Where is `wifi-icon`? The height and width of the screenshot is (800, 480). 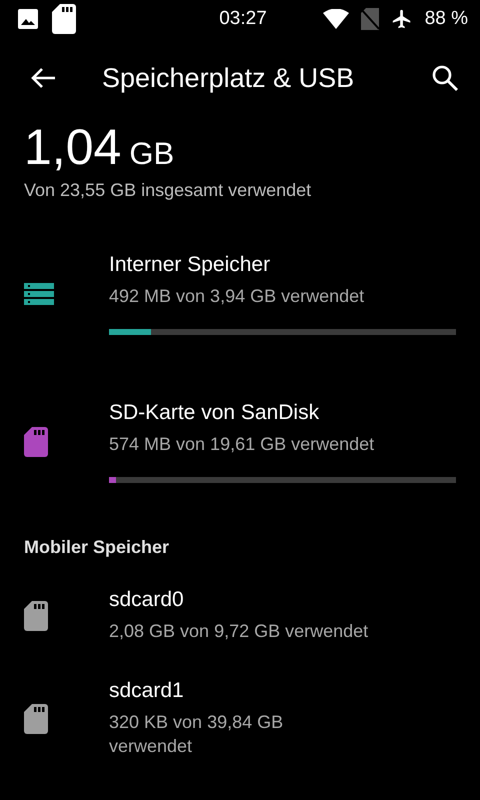
wifi-icon is located at coordinates (335, 19).